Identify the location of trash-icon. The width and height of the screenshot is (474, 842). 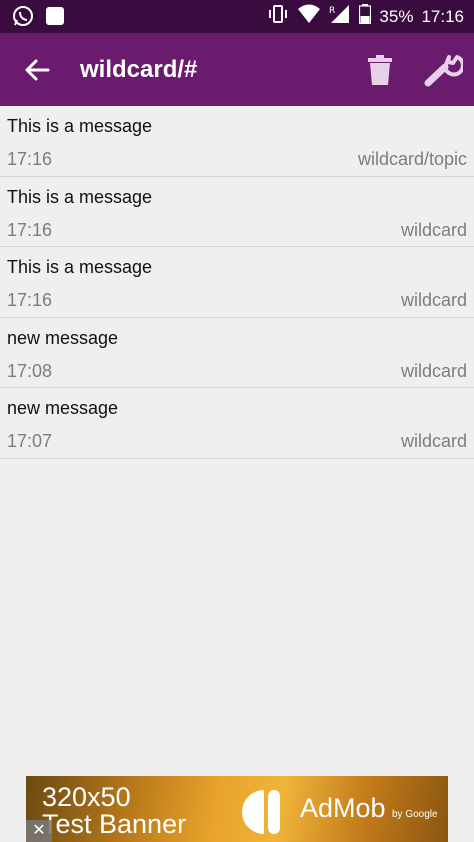
(380, 70).